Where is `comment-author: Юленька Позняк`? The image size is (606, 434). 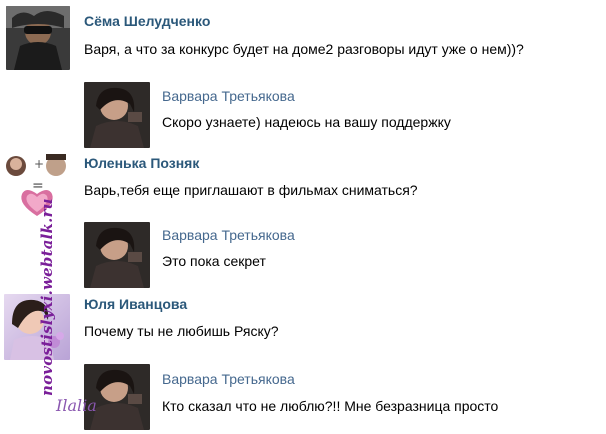 comment-author: Юленька Позняк is located at coordinates (141, 163).